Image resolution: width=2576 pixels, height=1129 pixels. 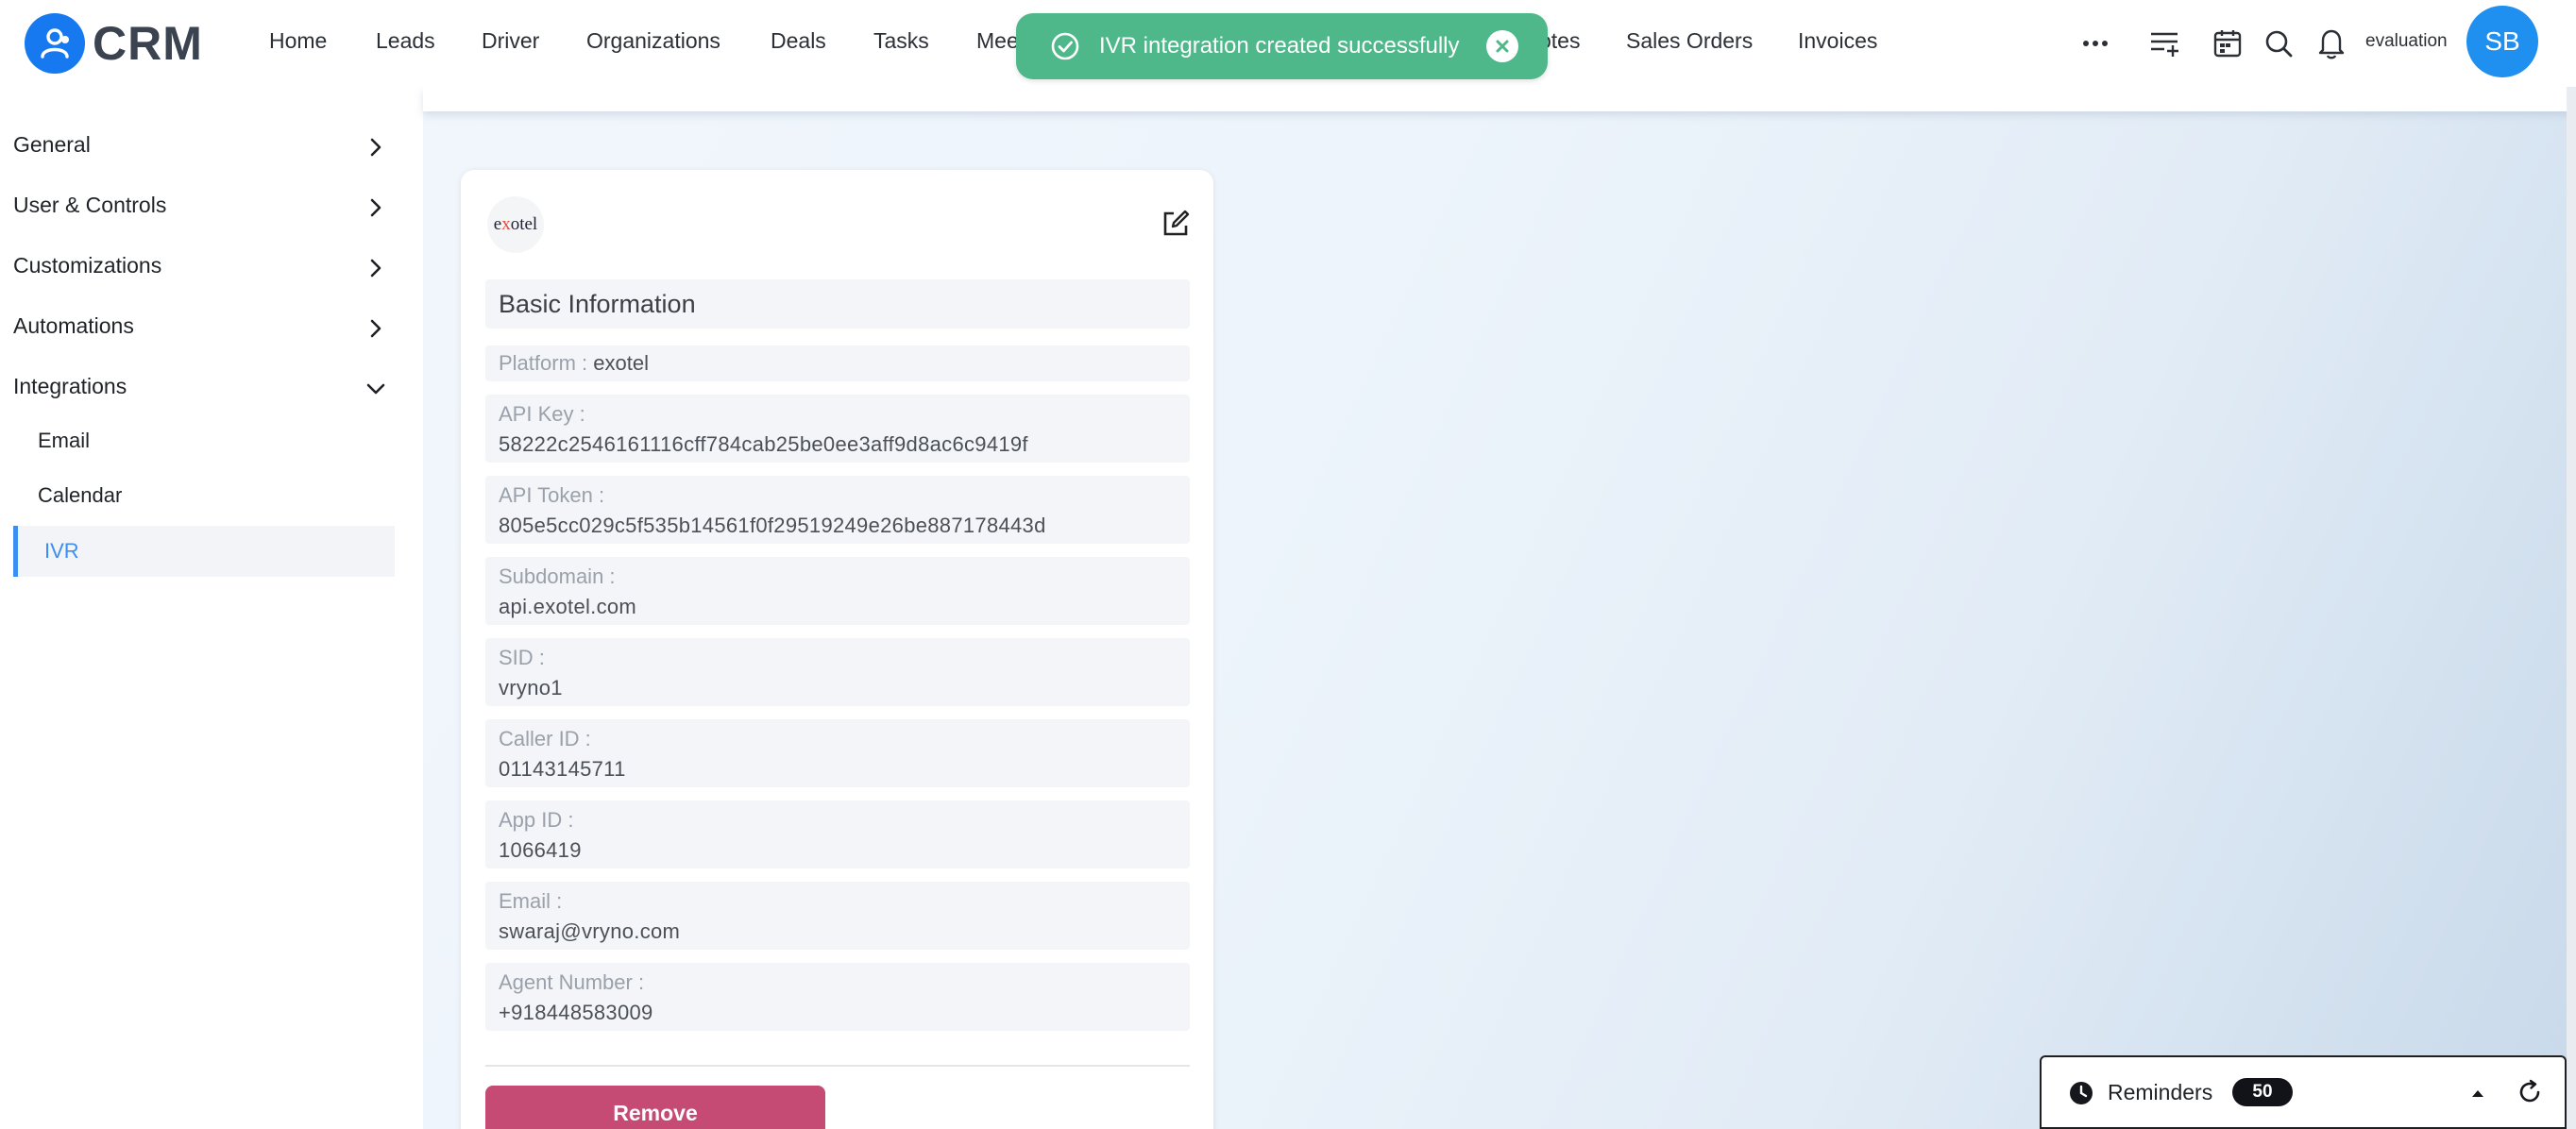 What do you see at coordinates (70, 386) in the screenshot?
I see `sidebar-item-integrations: Integrations` at bounding box center [70, 386].